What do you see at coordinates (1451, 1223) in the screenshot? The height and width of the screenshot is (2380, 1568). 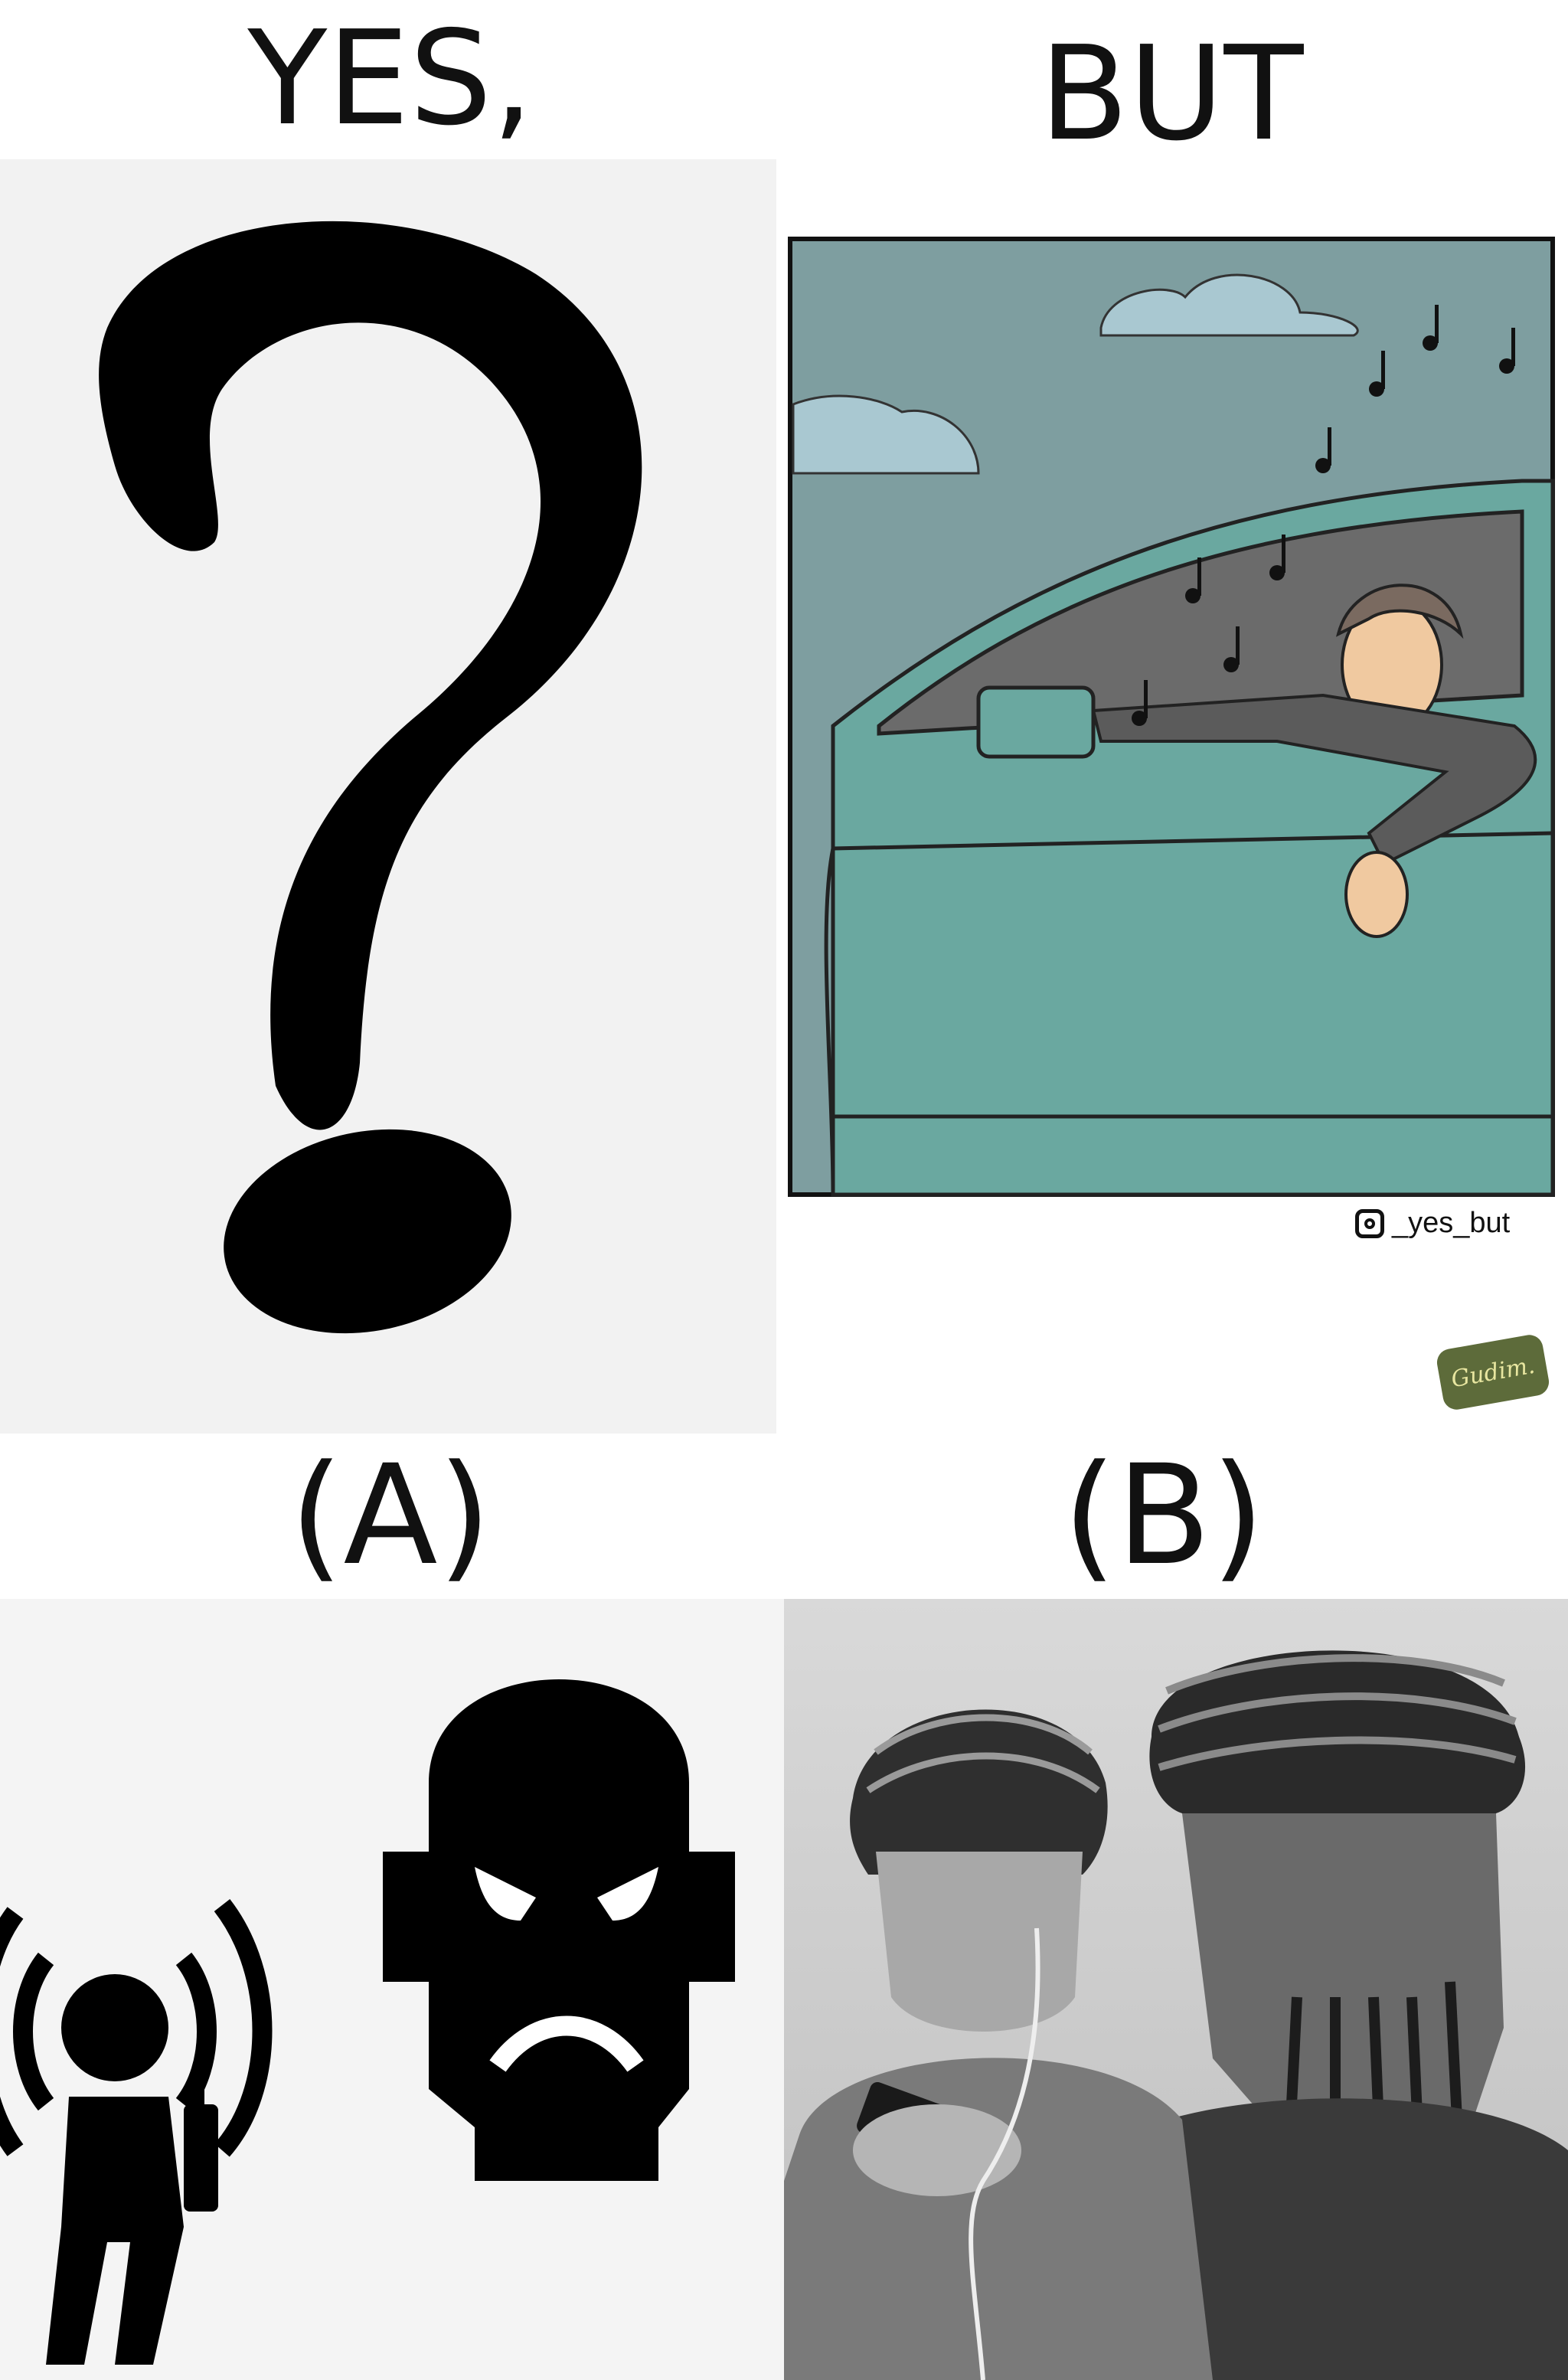 I see `credit-handle: _yes_but` at bounding box center [1451, 1223].